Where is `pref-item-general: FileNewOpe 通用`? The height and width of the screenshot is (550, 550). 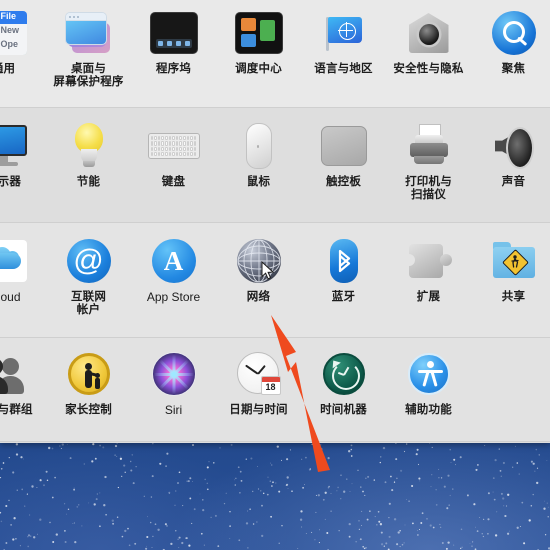
pref-item-general: FileNewOpe 通用 is located at coordinates (23, 41).